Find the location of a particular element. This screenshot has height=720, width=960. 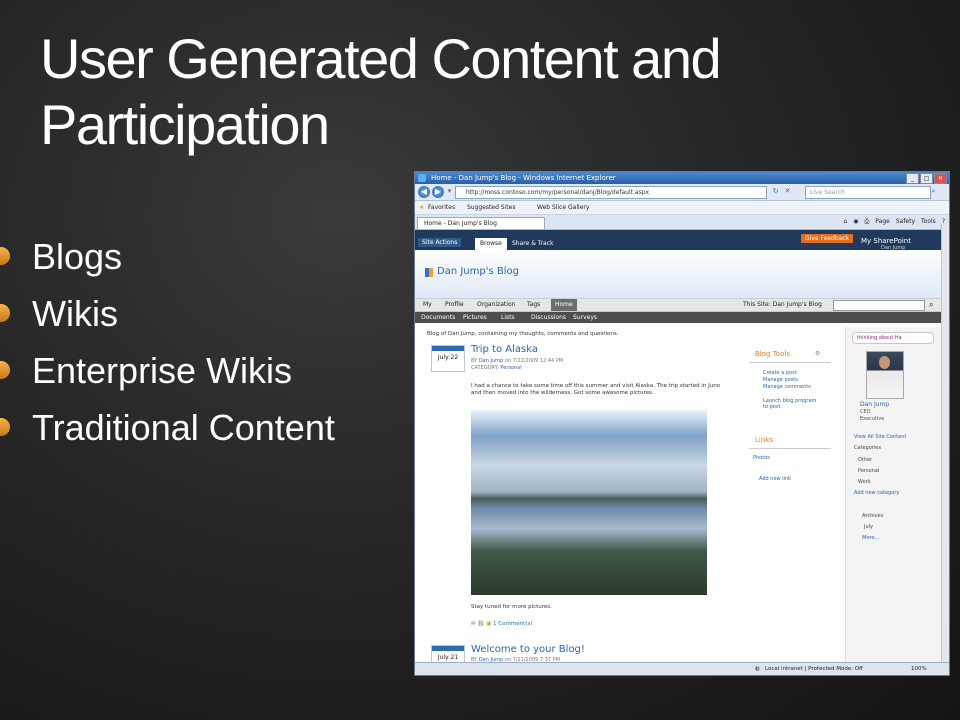

link-icon: ⛓ is located at coordinates (480, 624).